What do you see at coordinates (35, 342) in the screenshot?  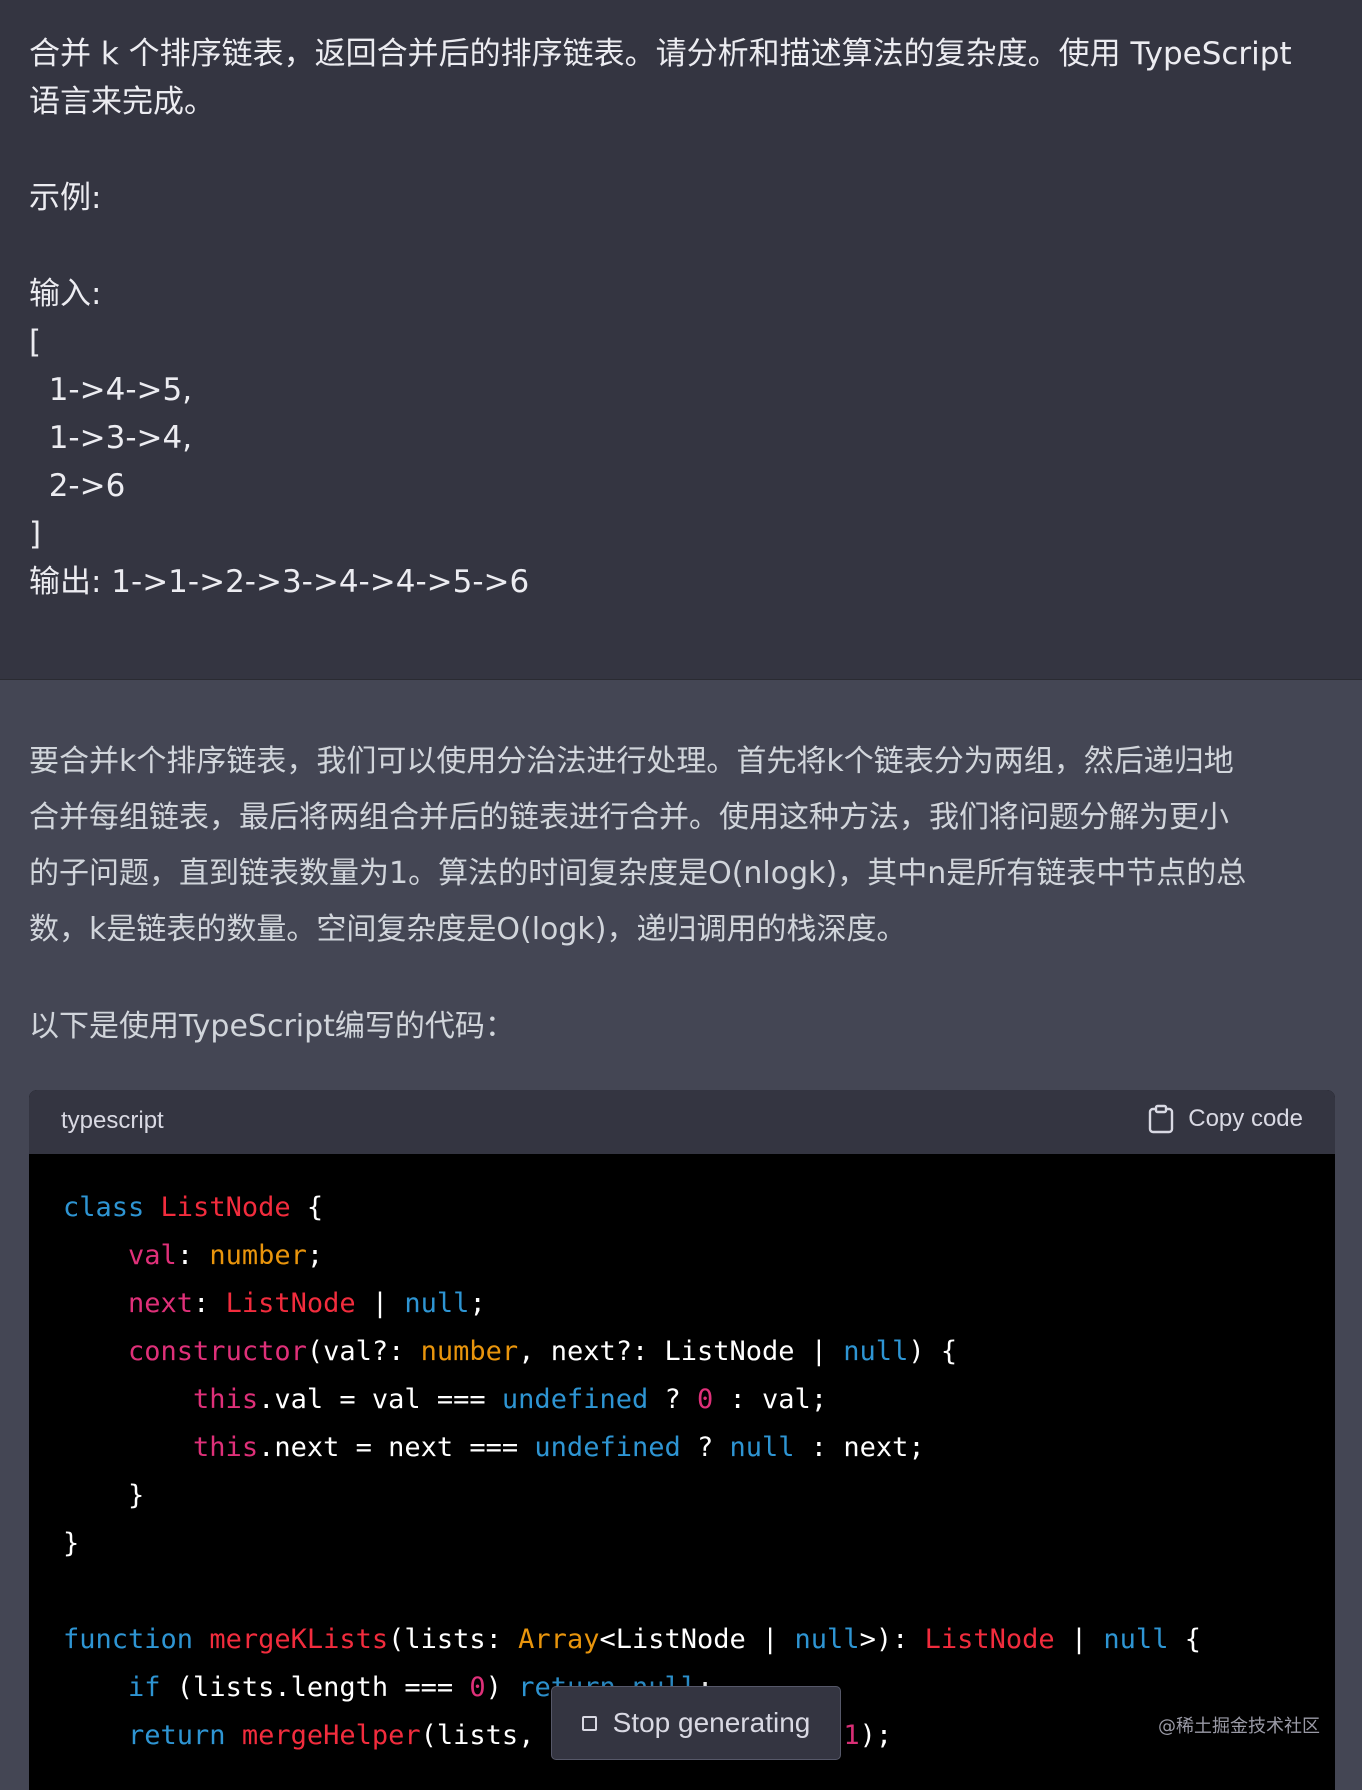 I see `user-message-line: [` at bounding box center [35, 342].